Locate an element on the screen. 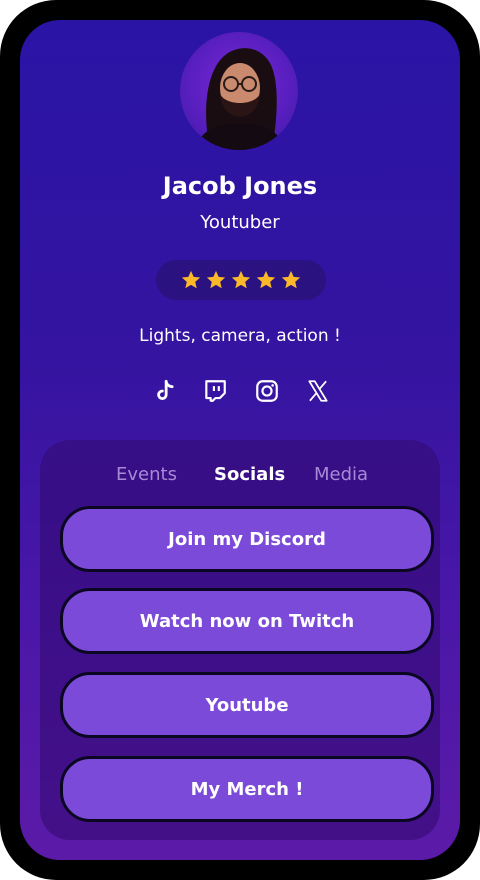 The height and width of the screenshot is (880, 480). tab-socials: Socials is located at coordinates (249, 474).